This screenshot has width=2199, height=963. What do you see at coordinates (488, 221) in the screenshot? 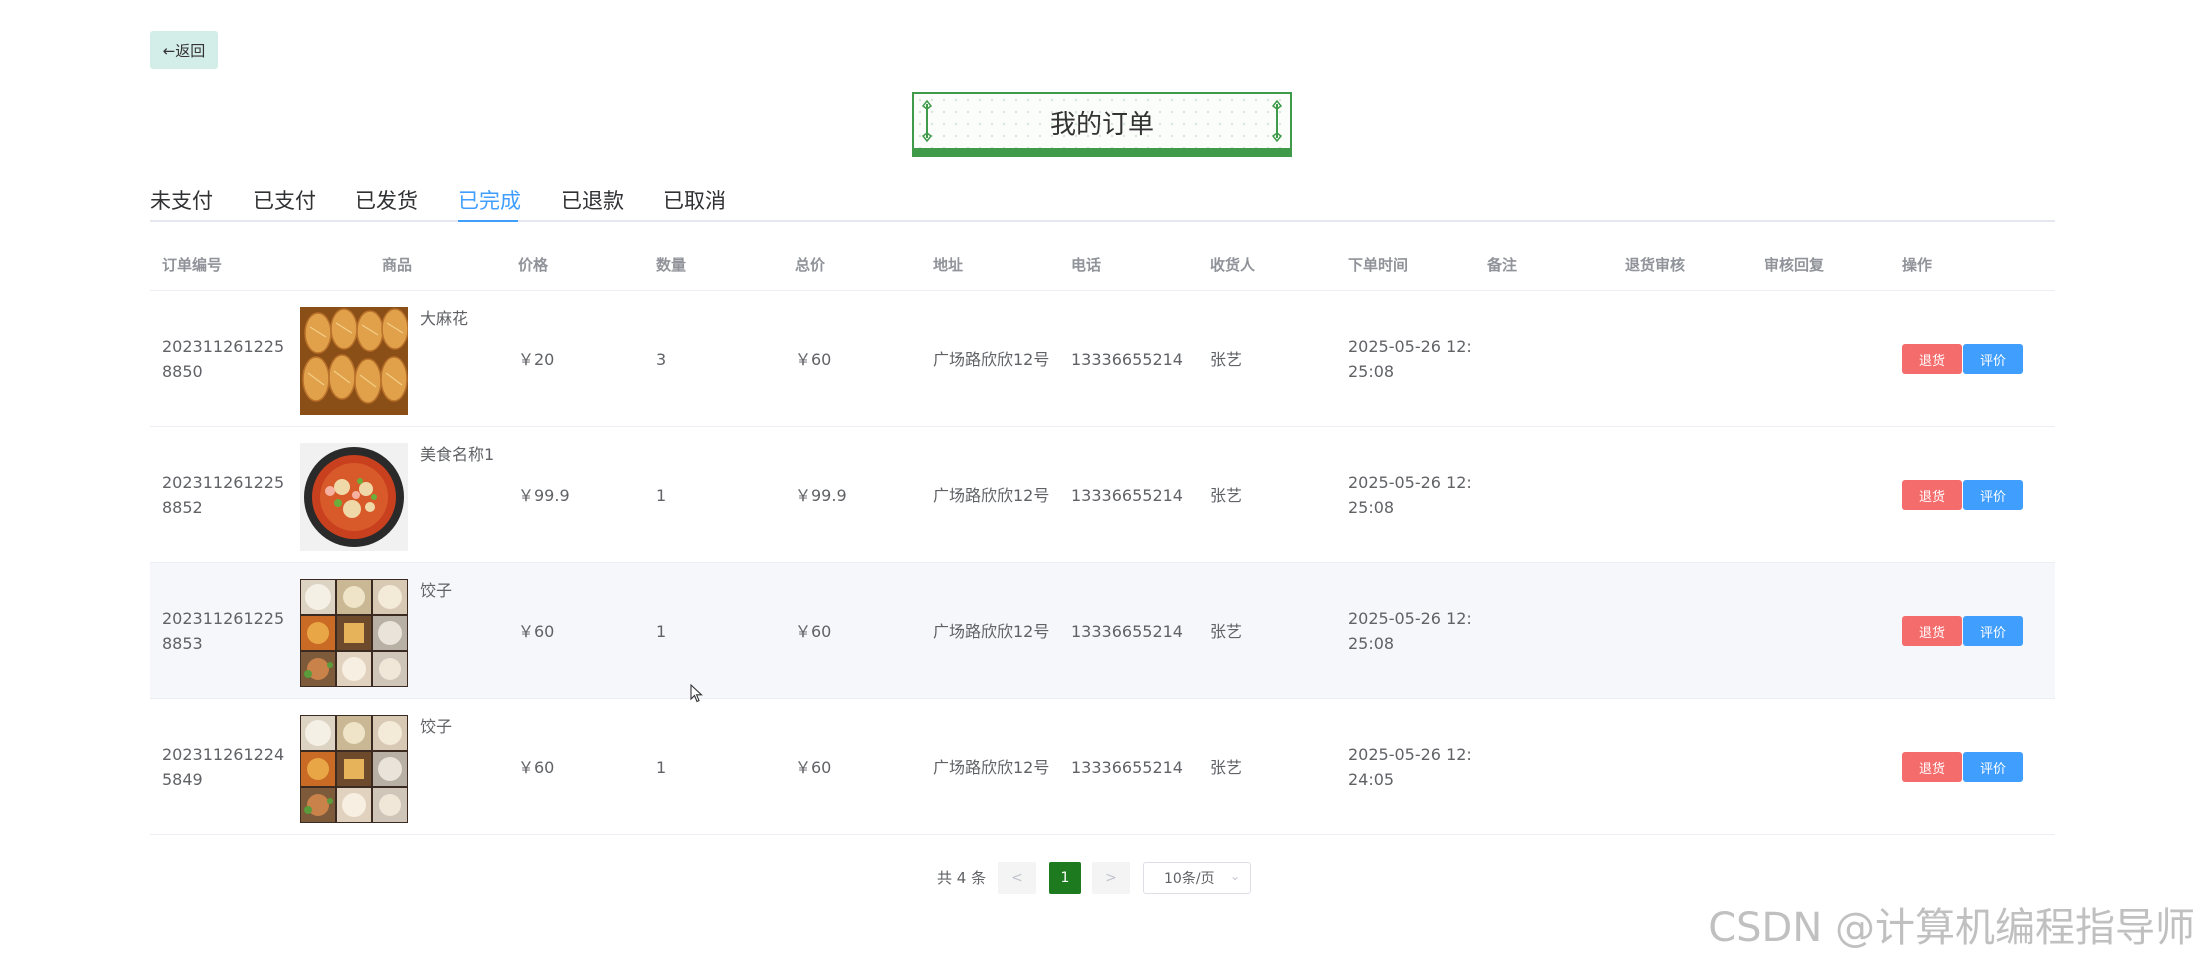
I see `active-tab-indicator` at bounding box center [488, 221].